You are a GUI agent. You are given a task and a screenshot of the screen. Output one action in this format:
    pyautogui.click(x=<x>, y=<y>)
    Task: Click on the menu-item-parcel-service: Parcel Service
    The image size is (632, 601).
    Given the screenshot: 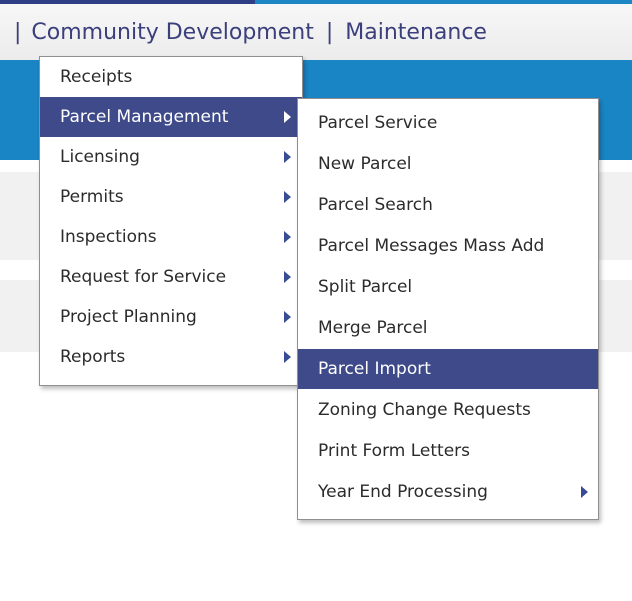 What is the action you would take?
    pyautogui.click(x=448, y=123)
    